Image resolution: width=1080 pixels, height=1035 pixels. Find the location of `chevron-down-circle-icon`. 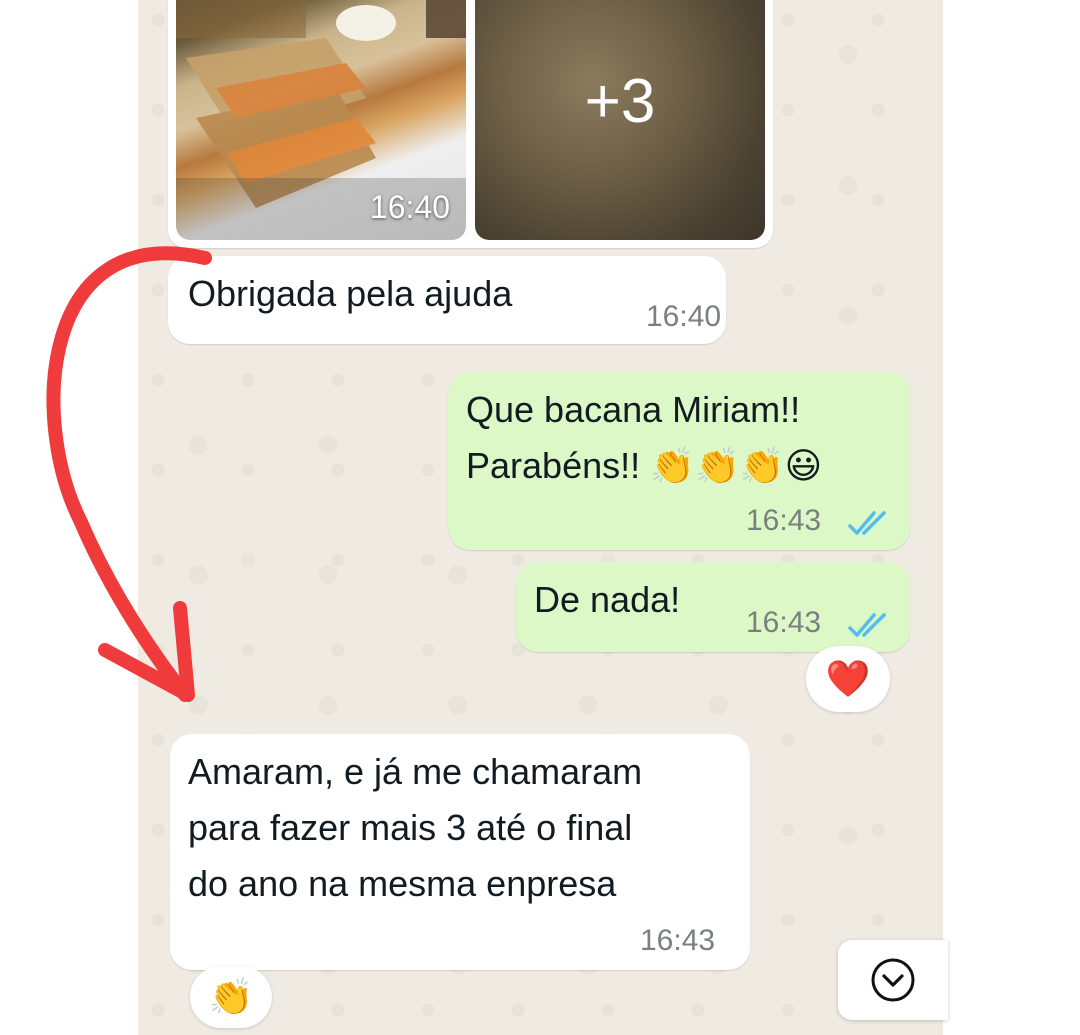

chevron-down-circle-icon is located at coordinates (893, 980).